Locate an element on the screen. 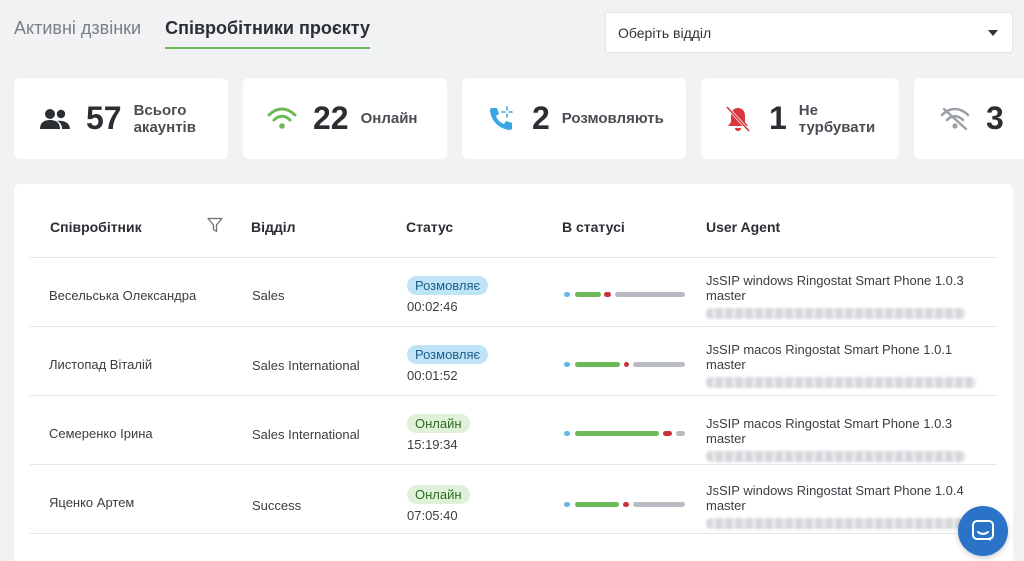 The height and width of the screenshot is (561, 1024). status-duration: 15:19:34 is located at coordinates (432, 444).